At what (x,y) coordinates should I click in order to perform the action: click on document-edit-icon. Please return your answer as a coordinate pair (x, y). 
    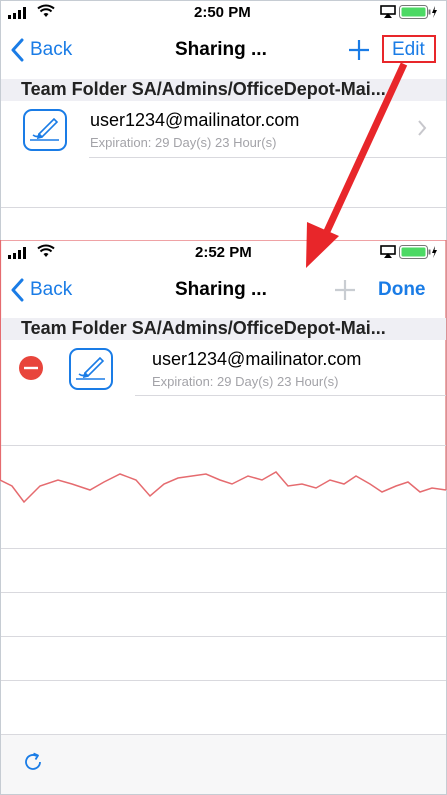
    Looking at the image, I should click on (91, 369).